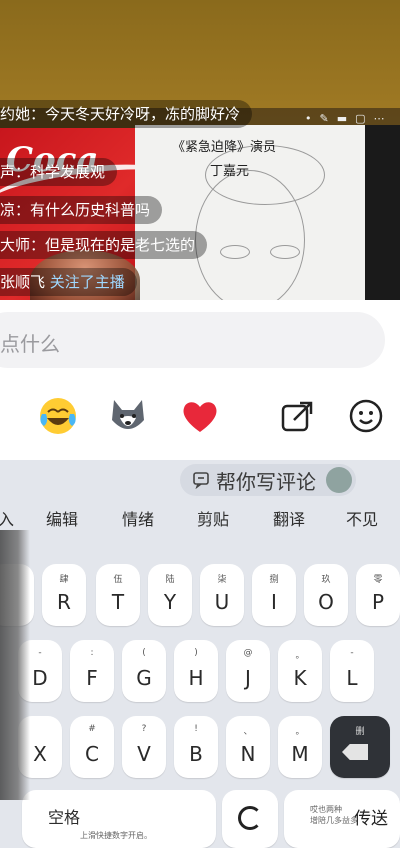 The width and height of the screenshot is (400, 848). What do you see at coordinates (378, 602) in the screenshot?
I see `key-label: P` at bounding box center [378, 602].